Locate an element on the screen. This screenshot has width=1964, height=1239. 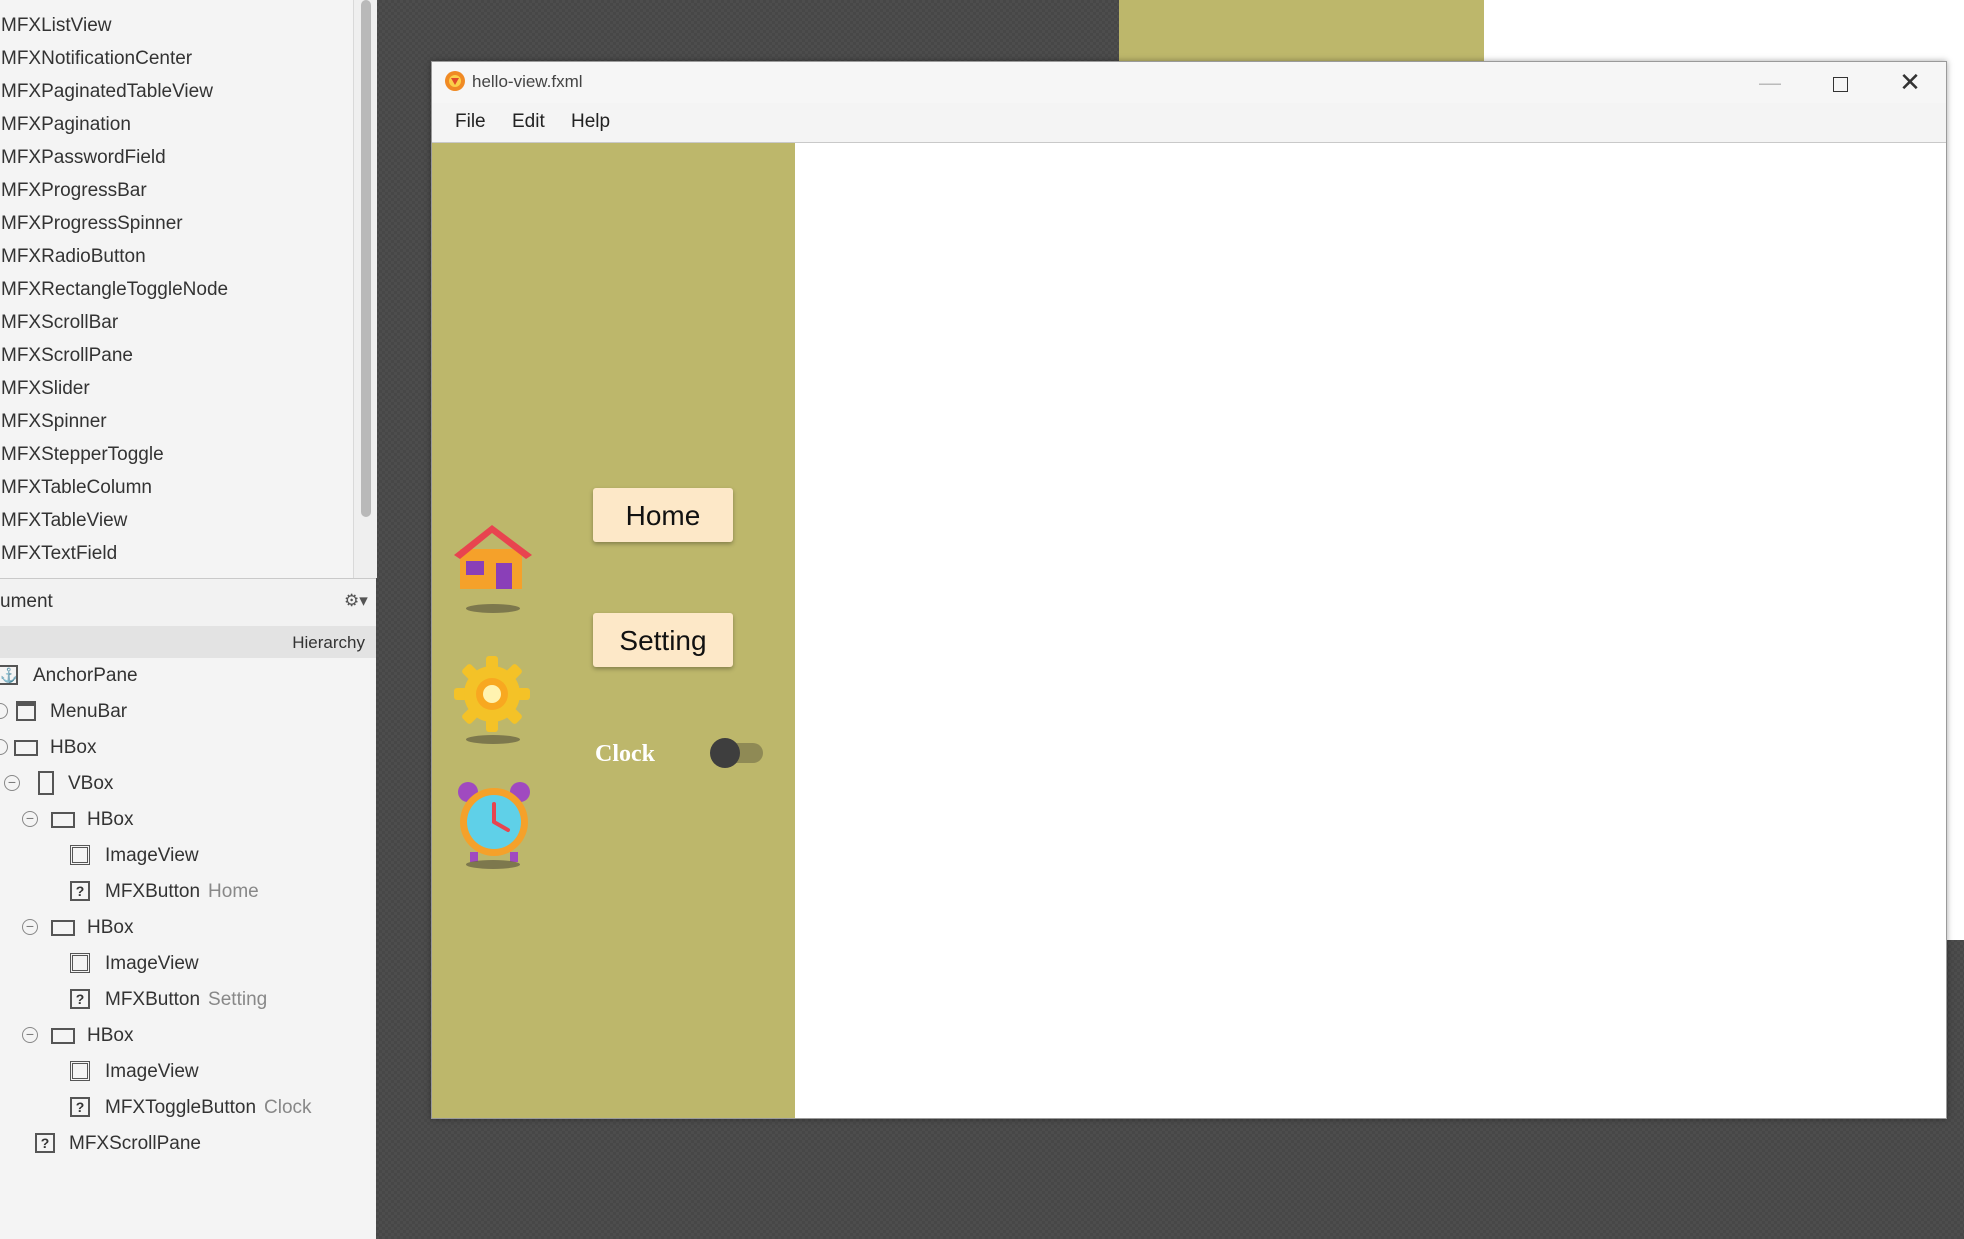
hierarchy-tab-bar: Hierarchy is located at coordinates (188, 642).